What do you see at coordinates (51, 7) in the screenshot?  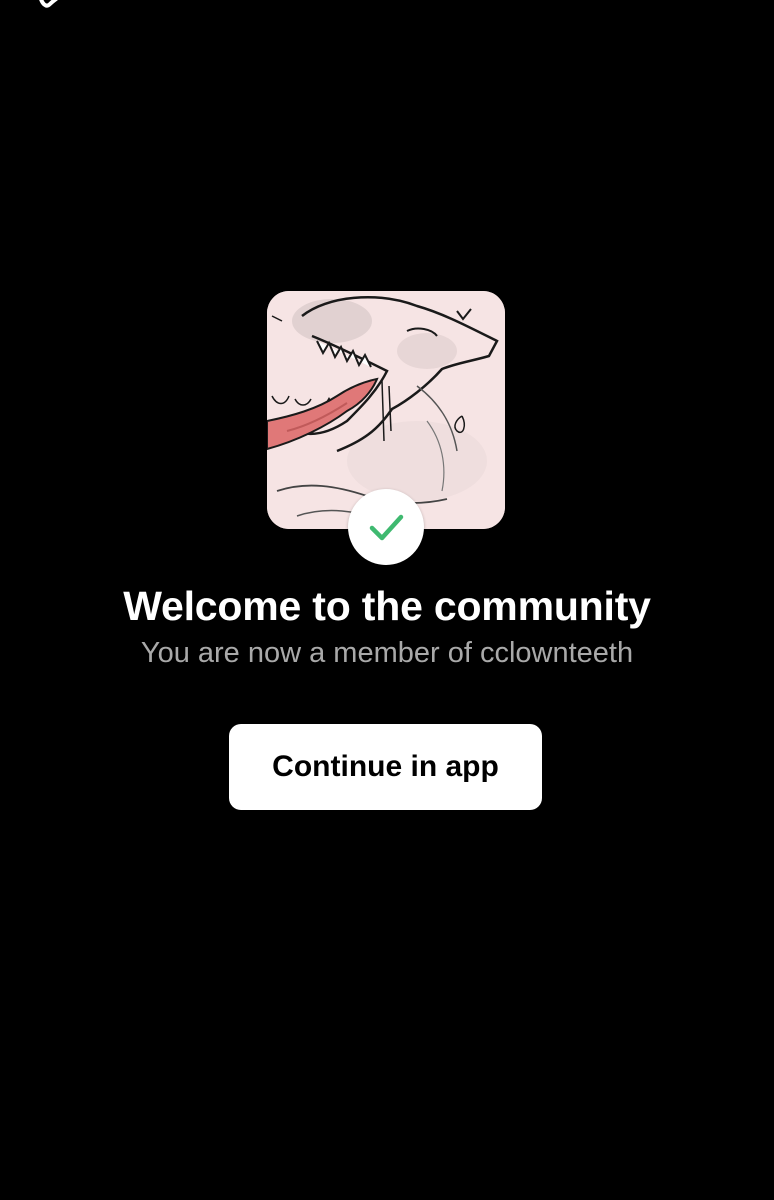 I see `corner-decoration` at bounding box center [51, 7].